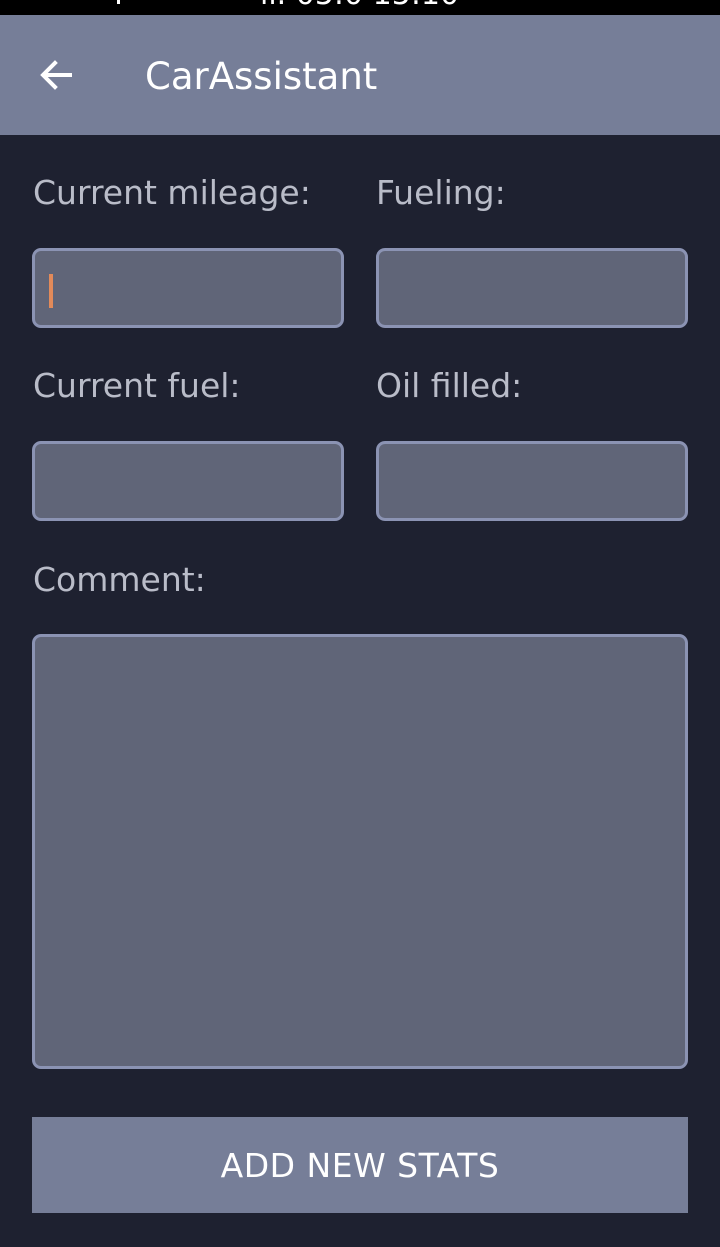 This screenshot has height=1247, width=720. What do you see at coordinates (360, 1165) in the screenshot?
I see `add-new-stats-button: ADD NEW STATS` at bounding box center [360, 1165].